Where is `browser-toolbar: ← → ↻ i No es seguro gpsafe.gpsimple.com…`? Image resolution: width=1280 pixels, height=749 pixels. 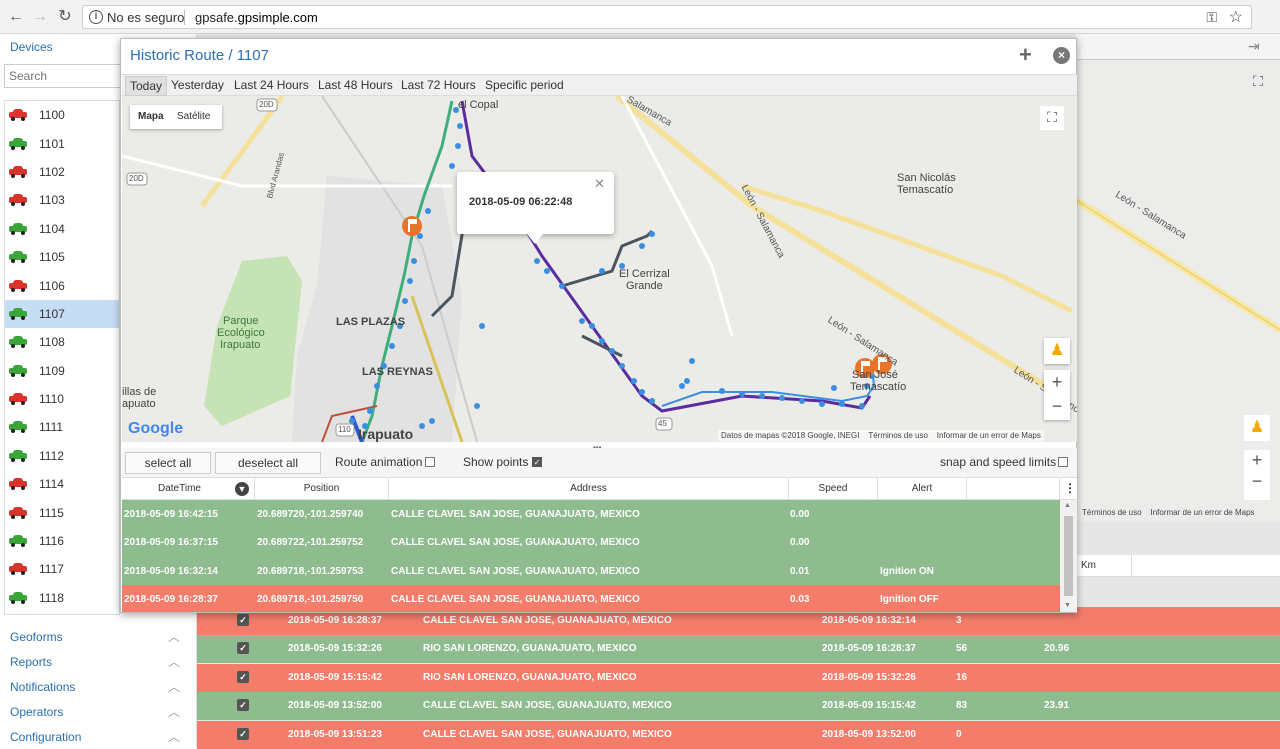
browser-toolbar: ← → ↻ i No es seguro gpsafe.gpsimple.com… is located at coordinates (640, 17).